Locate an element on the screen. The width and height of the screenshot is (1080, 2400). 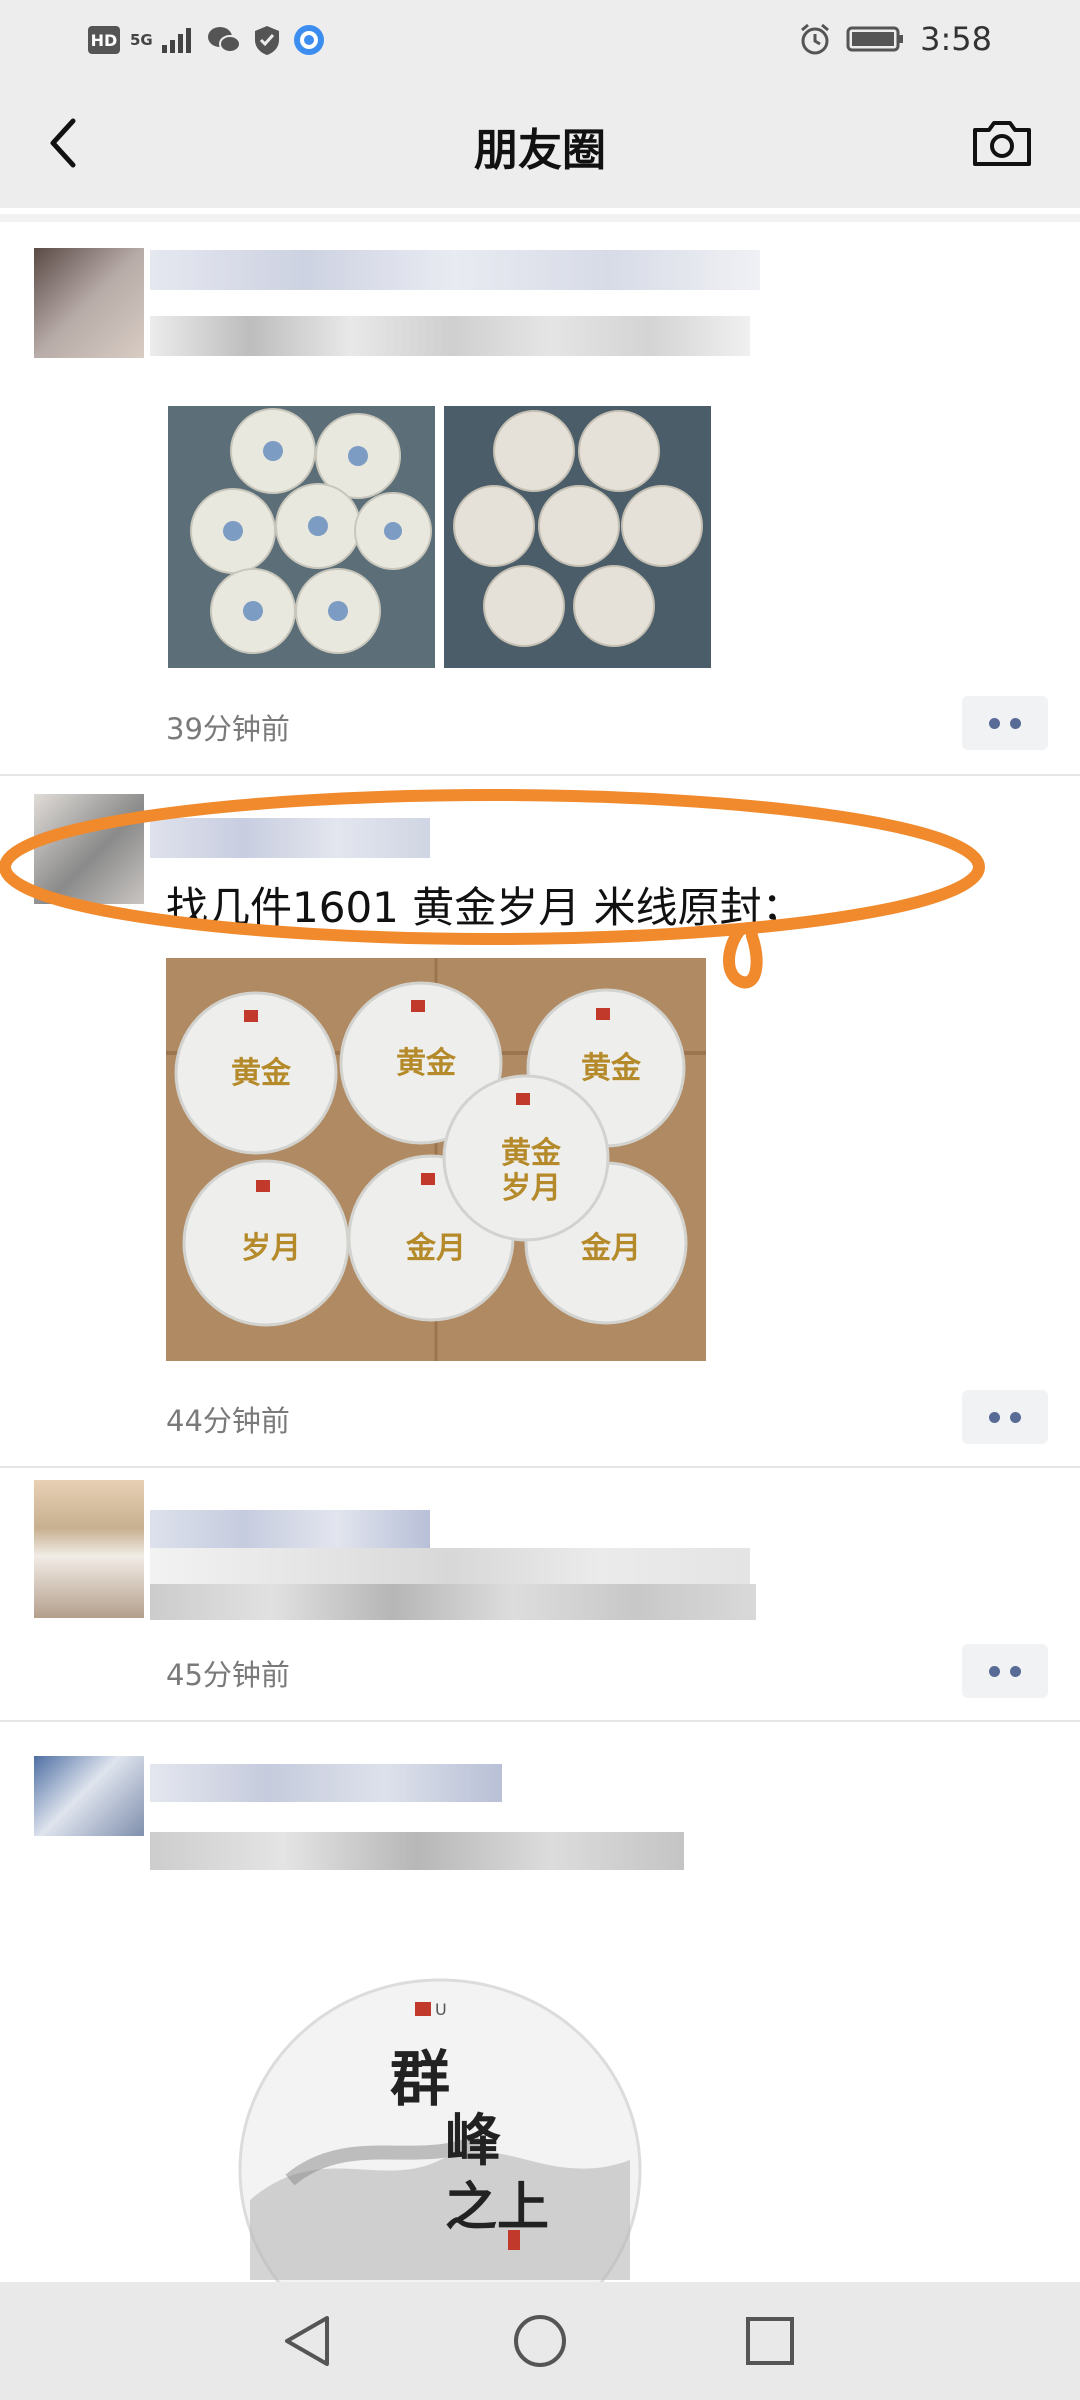
post-2-photo: 黄金 黄金 黄金 黄金 岁月 岁月 金月 金月 is located at coordinates (436, 1159).